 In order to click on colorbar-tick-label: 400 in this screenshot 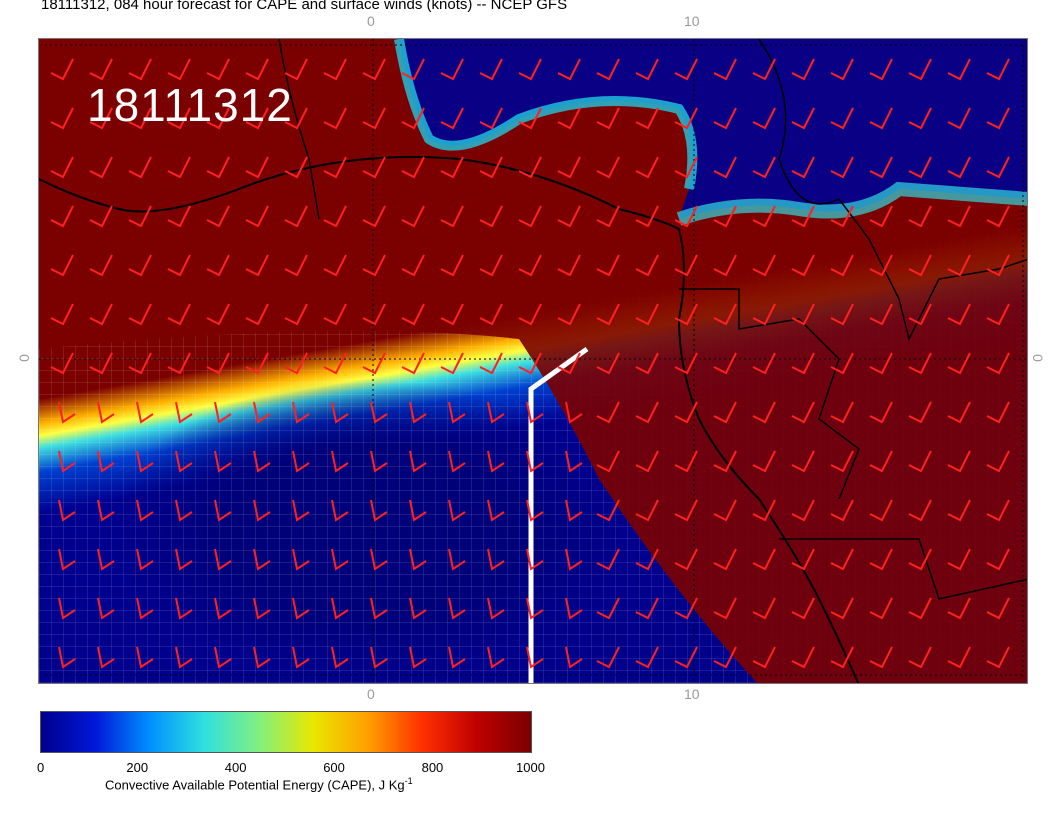, I will do `click(235, 767)`.